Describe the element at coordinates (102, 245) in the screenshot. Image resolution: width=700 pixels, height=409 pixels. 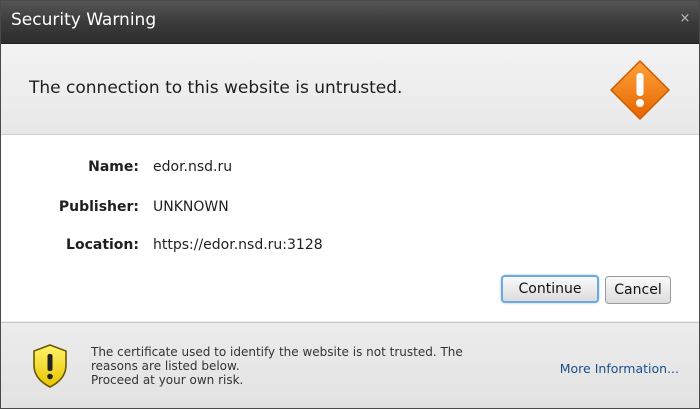
I see `location-label: Location:` at that location.